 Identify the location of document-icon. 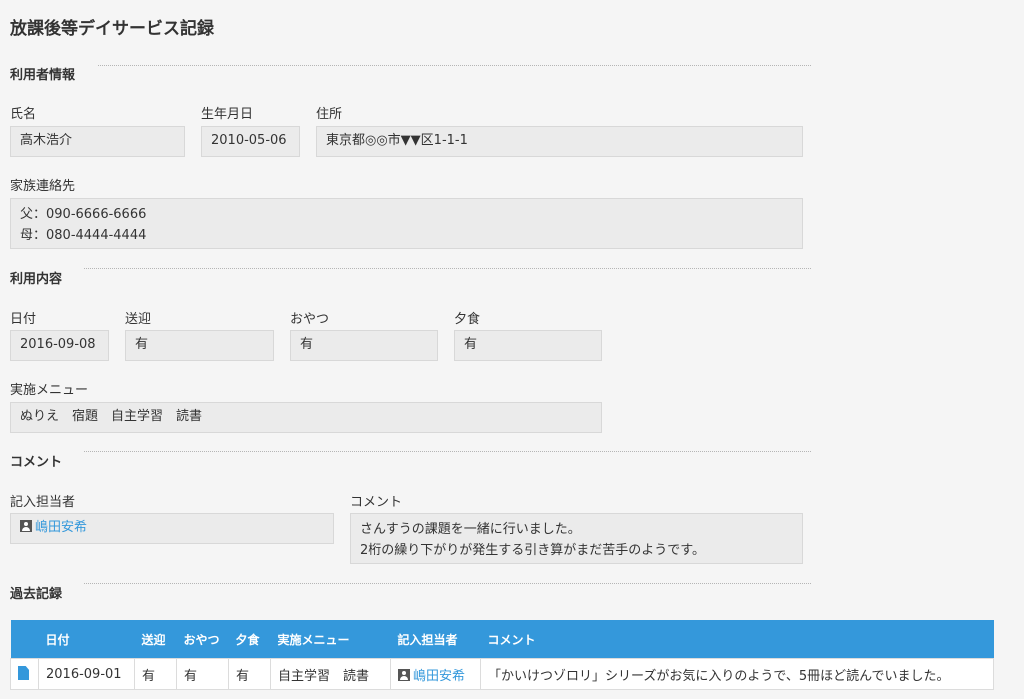
(23, 673).